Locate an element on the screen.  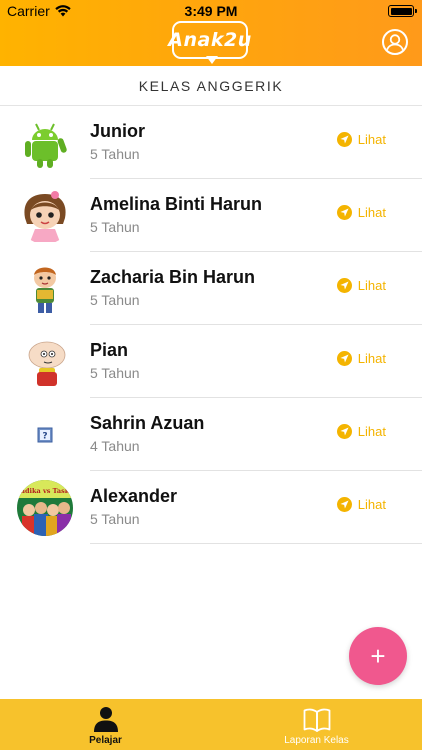
student-row: Zacharia Bin Harun 5 Tahun Lihat is located at coordinates (211, 288).